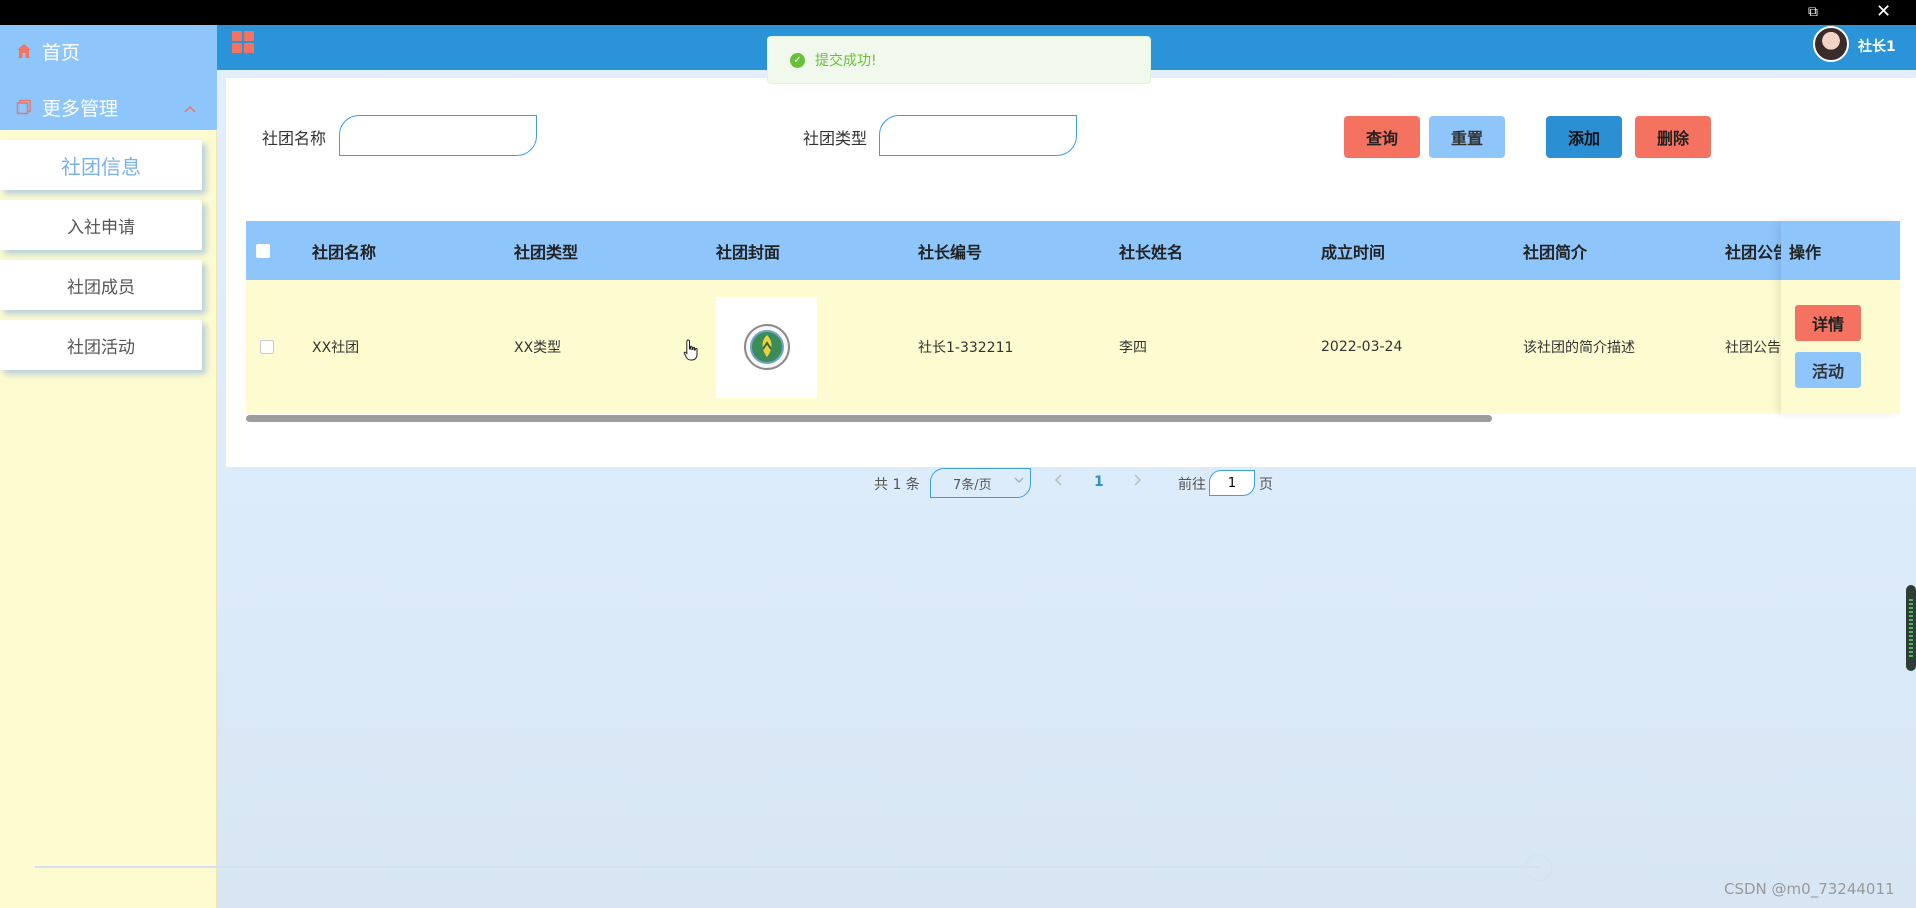 The image size is (1916, 908). I want to click on column-header: 社团封面, so click(748, 250).